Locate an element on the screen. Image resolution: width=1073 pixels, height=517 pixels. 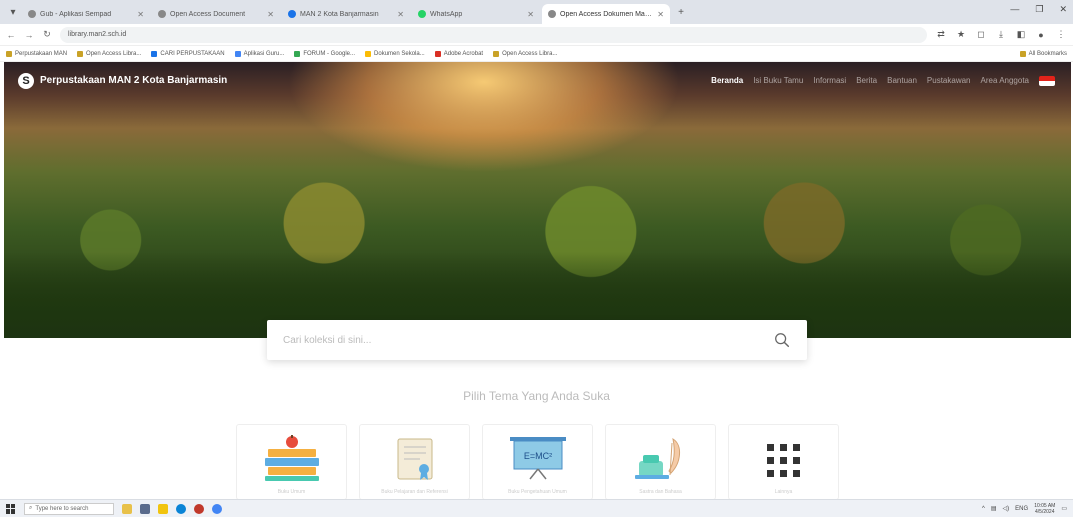
download-icon: ⤓ is located at coordinates (1001, 34).